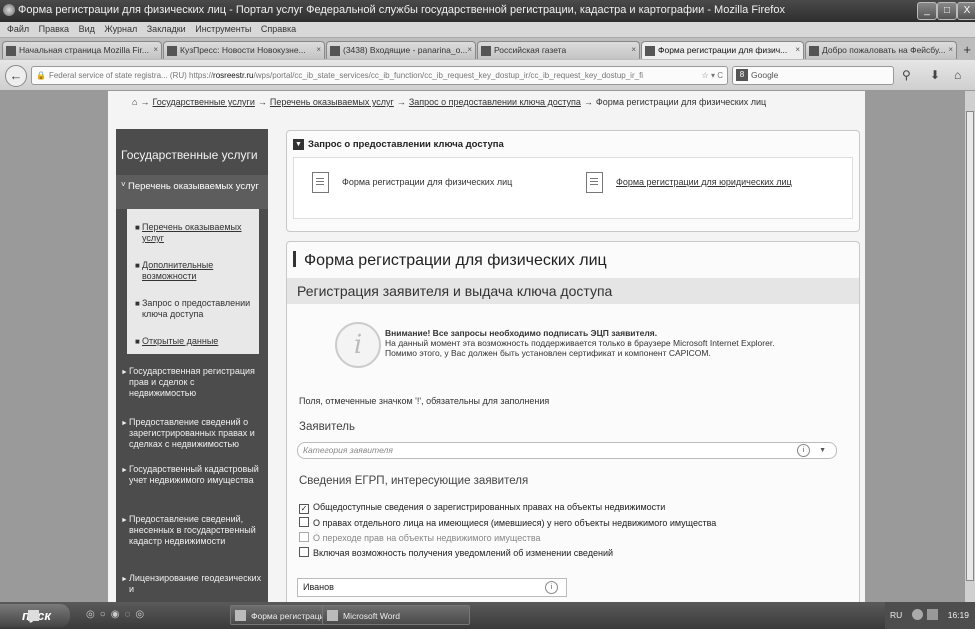 This screenshot has width=975, height=629. Describe the element at coordinates (432, 587) in the screenshot. I see `surname-field: Иванов i` at that location.